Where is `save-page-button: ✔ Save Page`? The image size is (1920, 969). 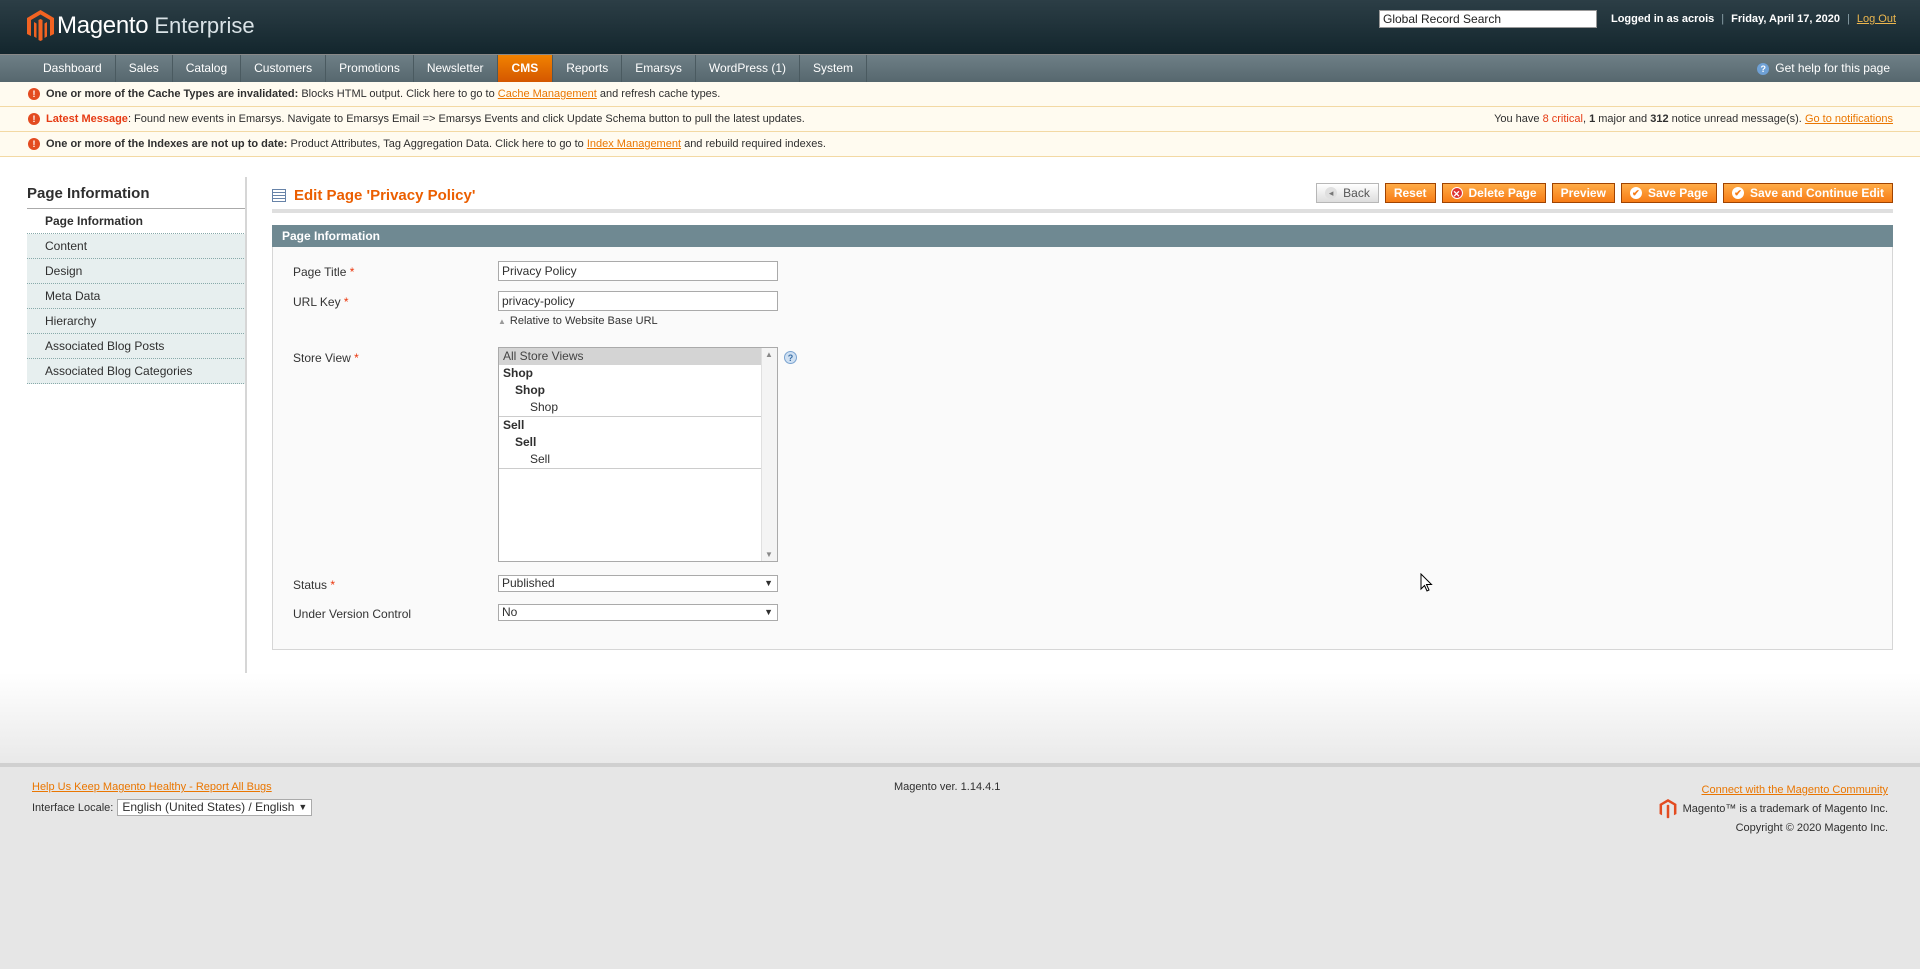 save-page-button: ✔ Save Page is located at coordinates (1668, 193).